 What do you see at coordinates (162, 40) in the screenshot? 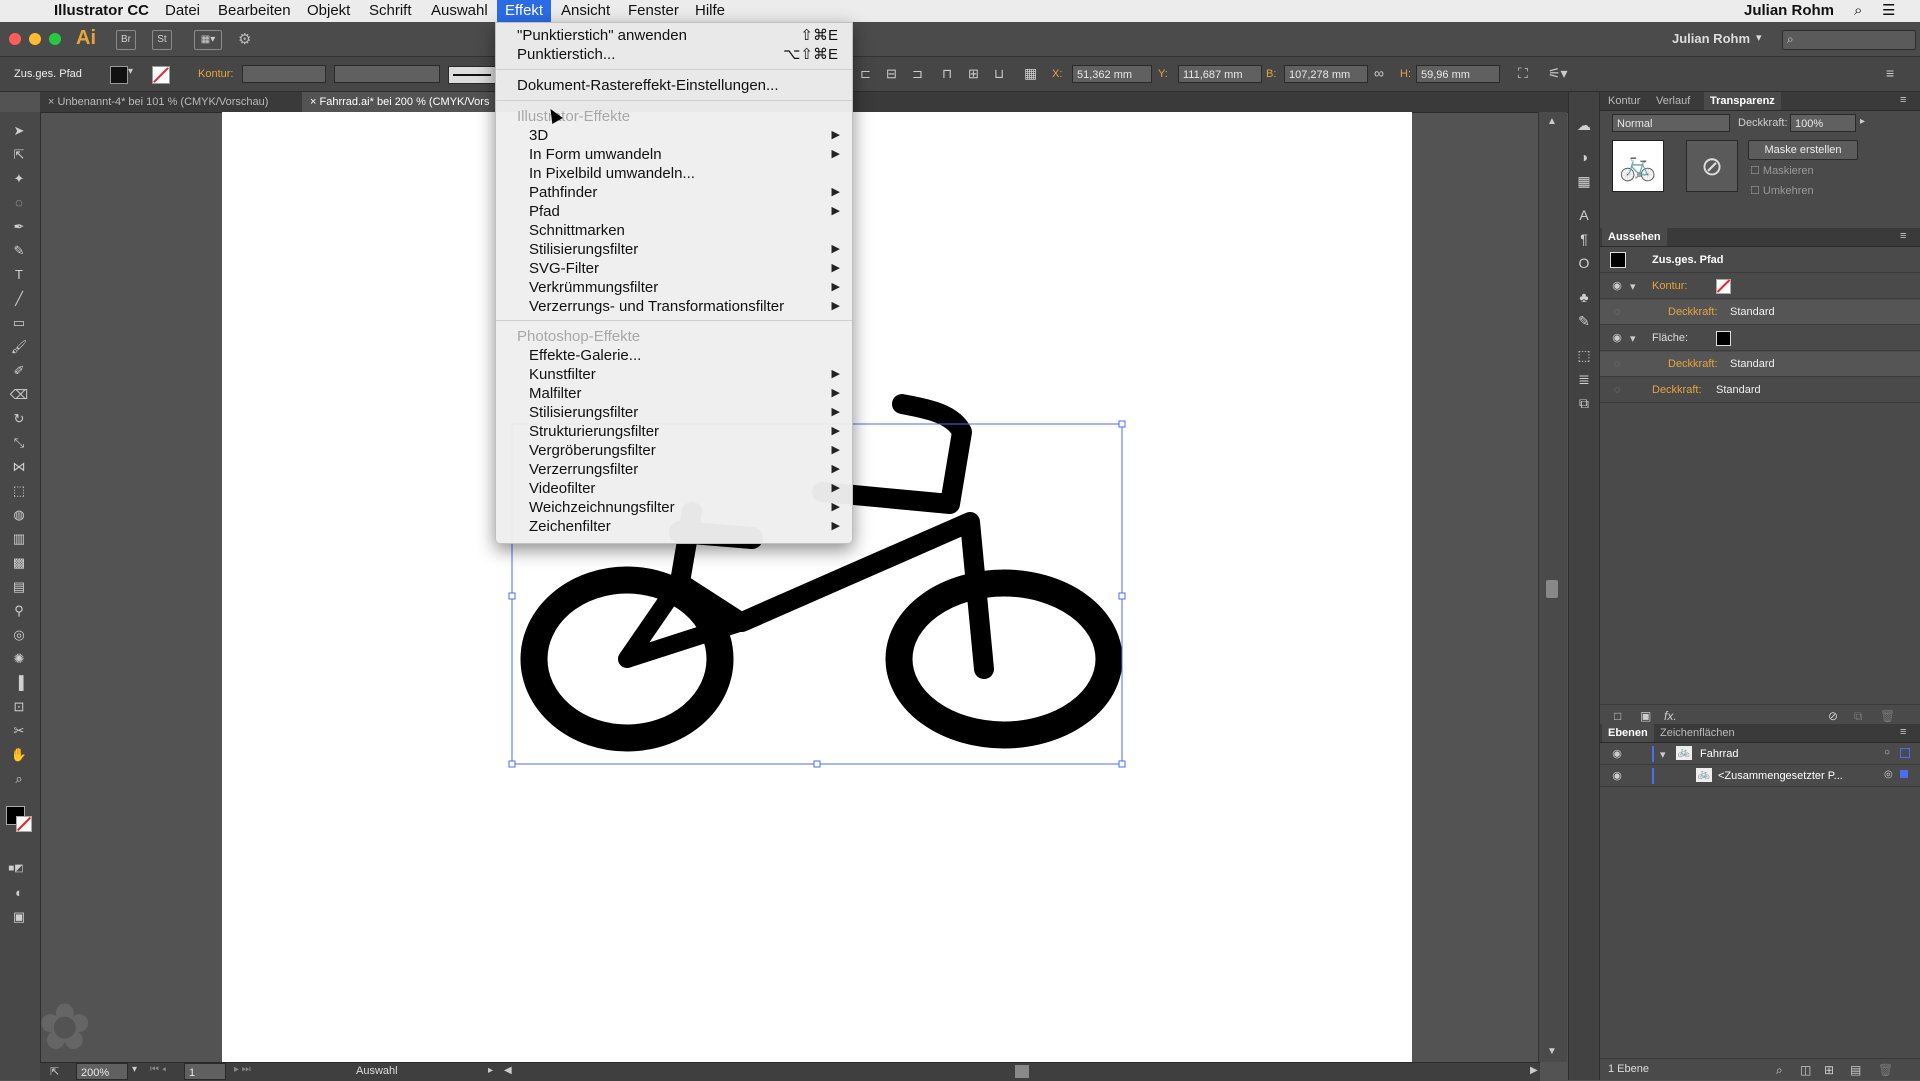
I see `stock-button: St` at bounding box center [162, 40].